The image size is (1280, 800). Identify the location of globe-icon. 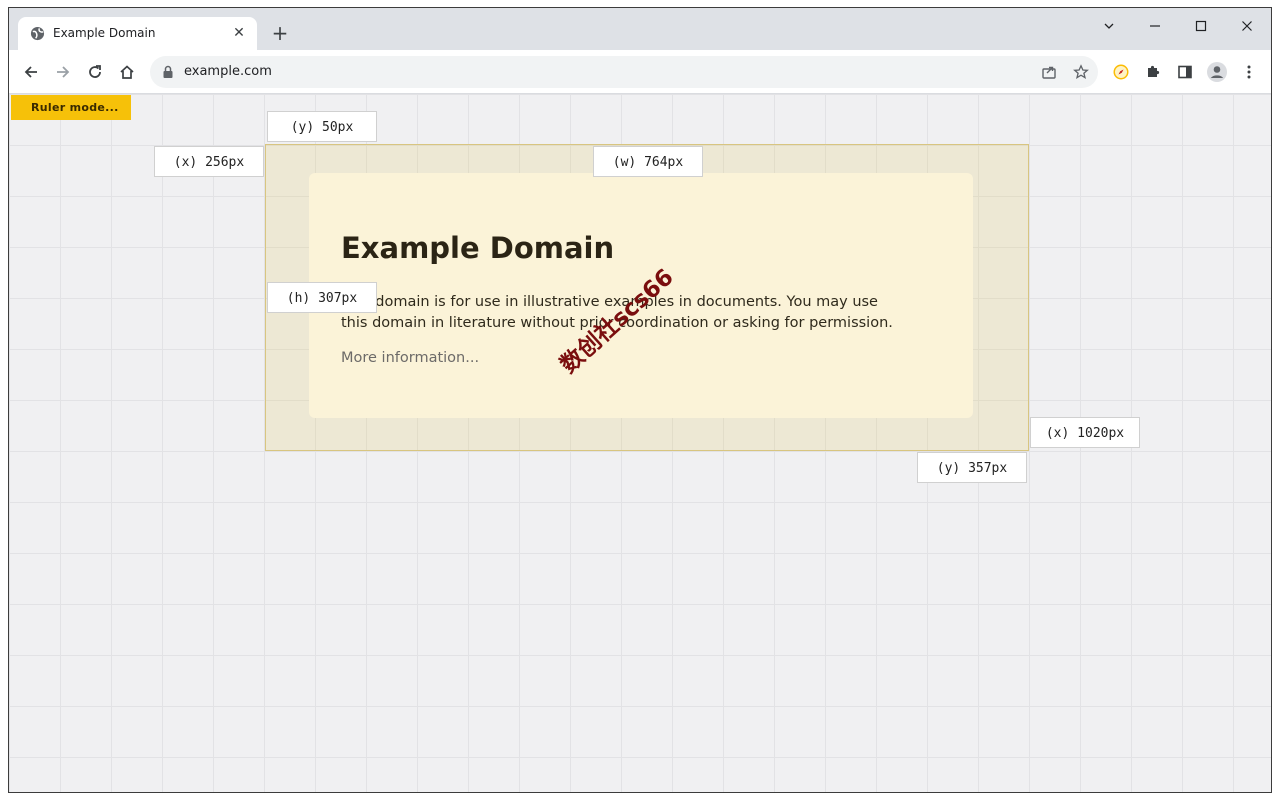
(37, 33).